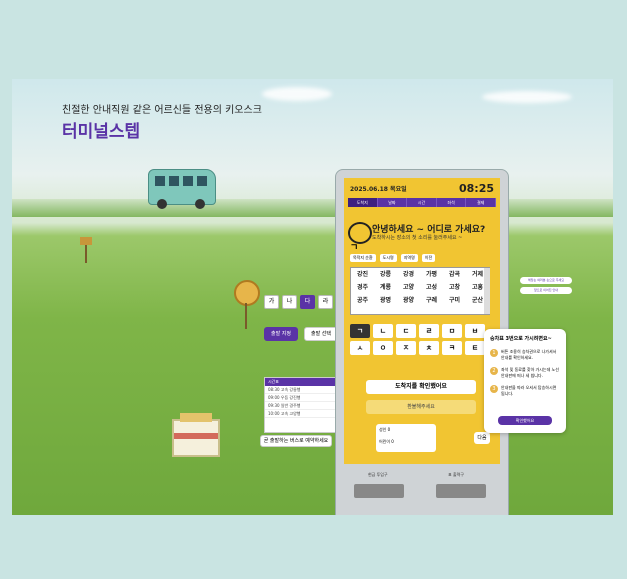  What do you see at coordinates (406, 430) in the screenshot?
I see `adult-count: 성인 0` at bounding box center [406, 430].